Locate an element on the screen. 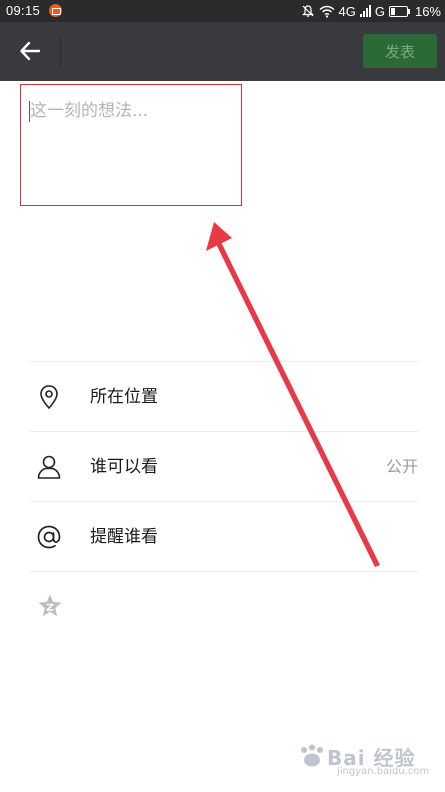  status-time: 09:15 is located at coordinates (23, 10).